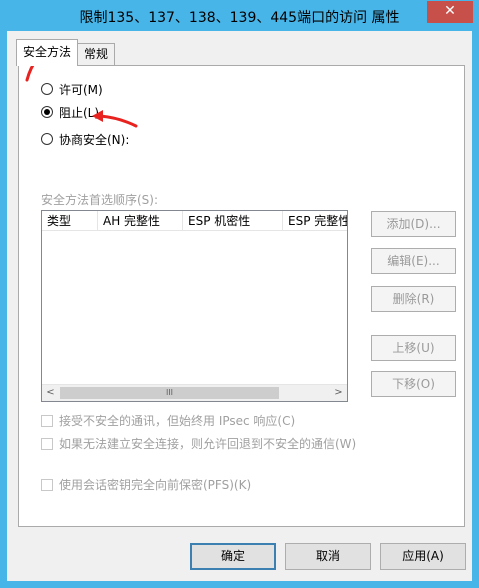 This screenshot has height=588, width=479. What do you see at coordinates (413, 348) in the screenshot?
I see `move-up-button: 上移(U)` at bounding box center [413, 348].